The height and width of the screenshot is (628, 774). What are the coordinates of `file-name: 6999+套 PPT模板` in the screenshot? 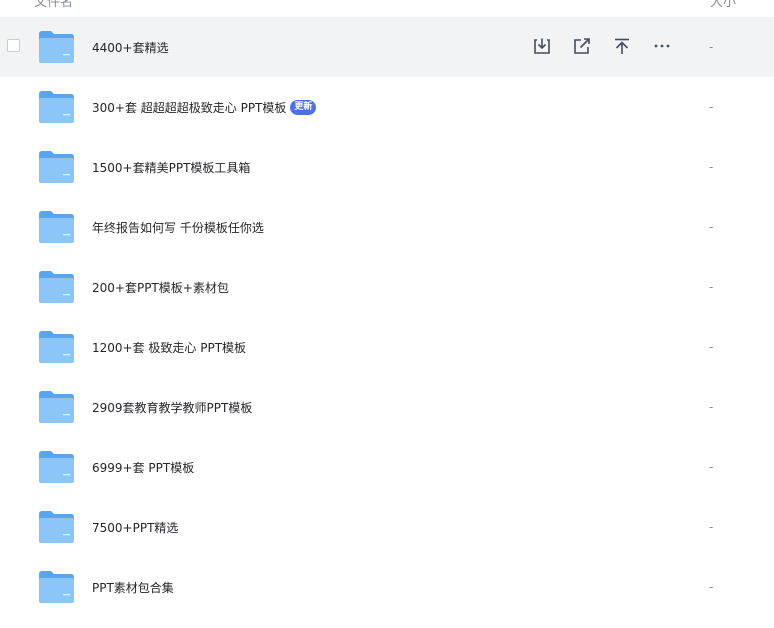 It's located at (143, 467).